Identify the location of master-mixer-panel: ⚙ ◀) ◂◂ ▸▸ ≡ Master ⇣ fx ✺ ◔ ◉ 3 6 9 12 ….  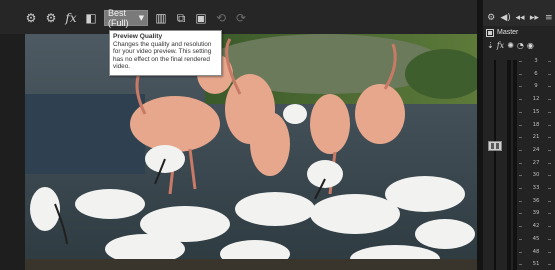
(519, 135).